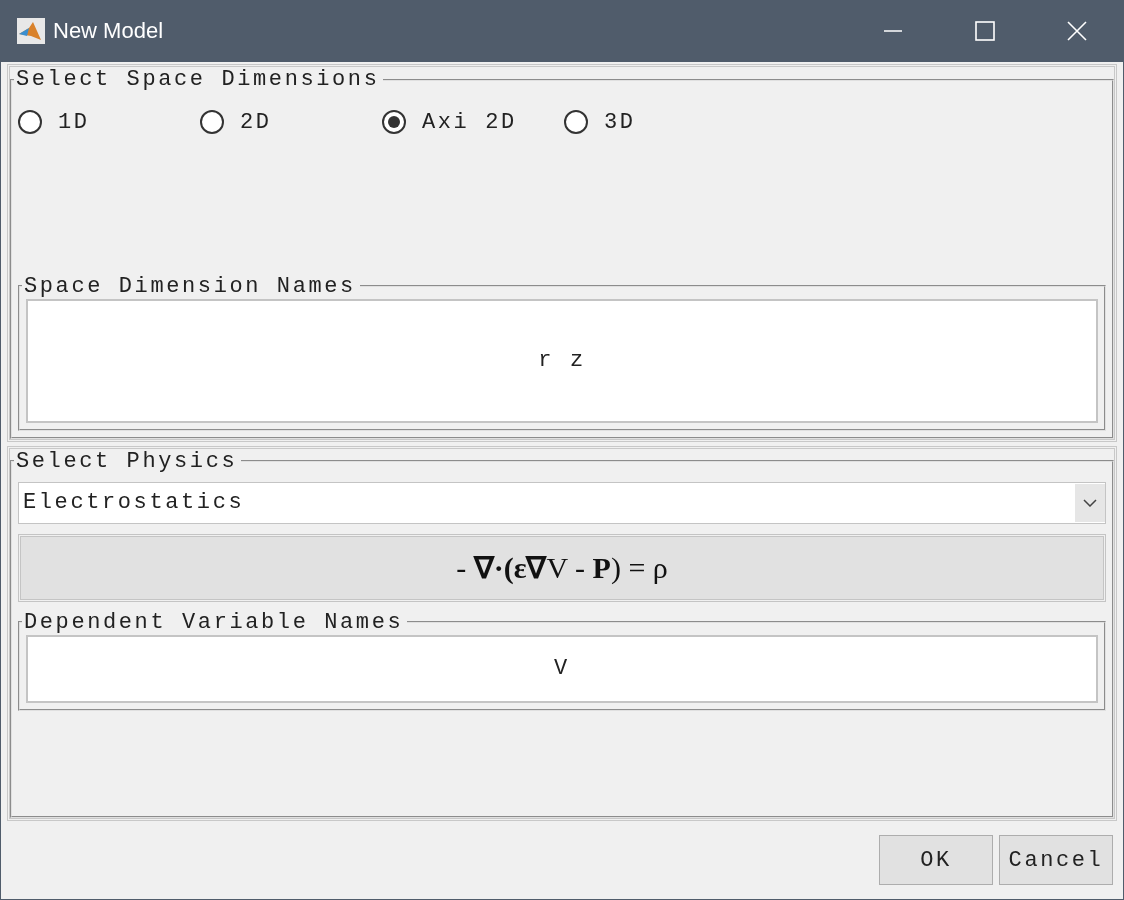 The height and width of the screenshot is (900, 1124). I want to click on physics-dropdown: Electrostatics, so click(562, 502).